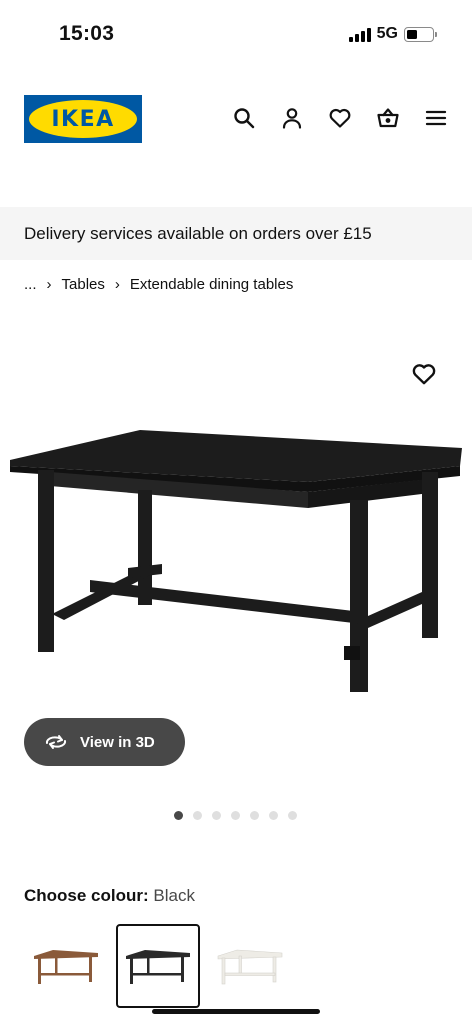 This screenshot has height=1024, width=472. I want to click on logo-text: IKEA, so click(83, 119).